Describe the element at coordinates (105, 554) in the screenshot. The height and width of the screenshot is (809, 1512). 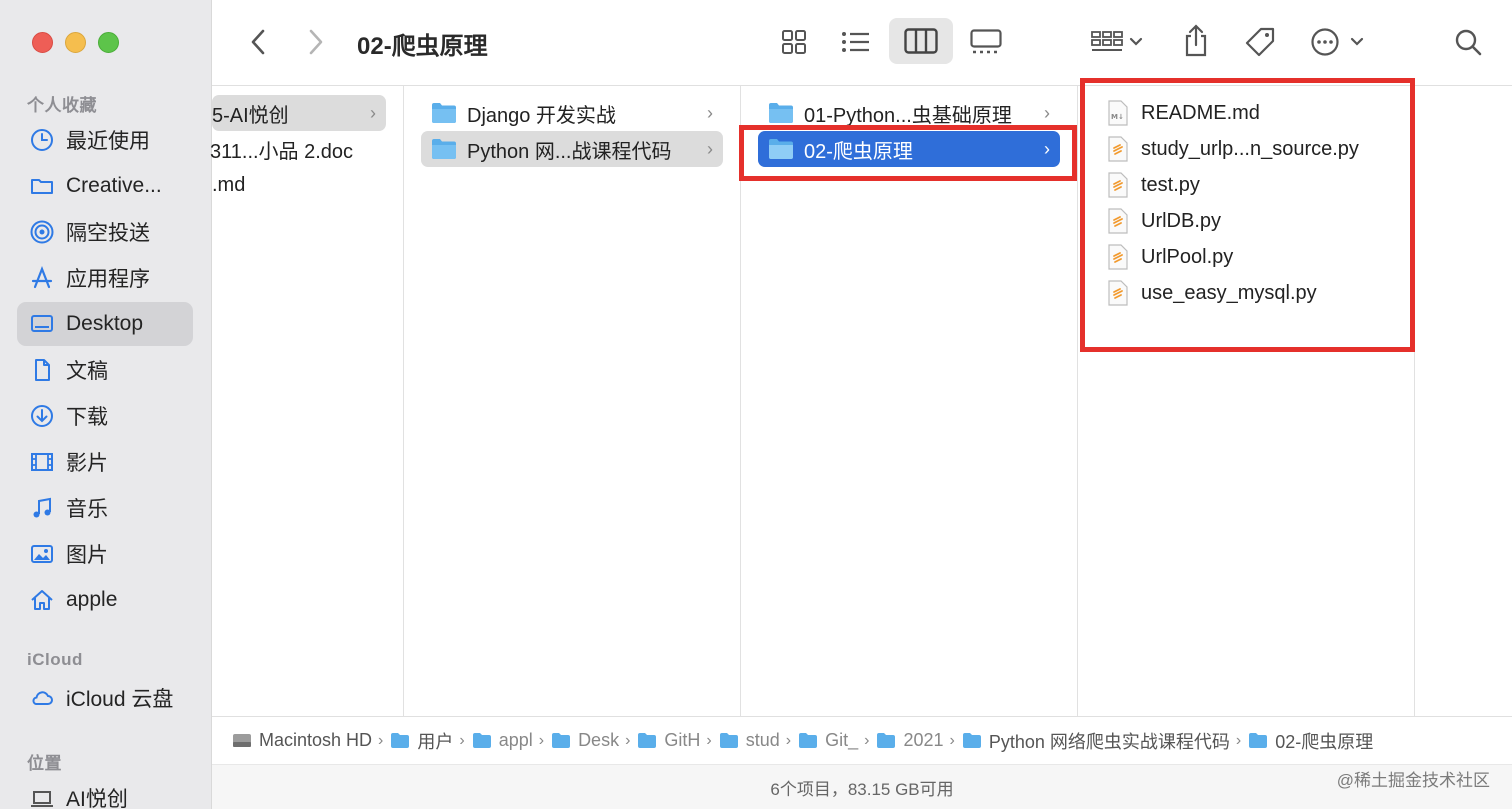
I see `sidebar-item-pictures: 图片` at that location.